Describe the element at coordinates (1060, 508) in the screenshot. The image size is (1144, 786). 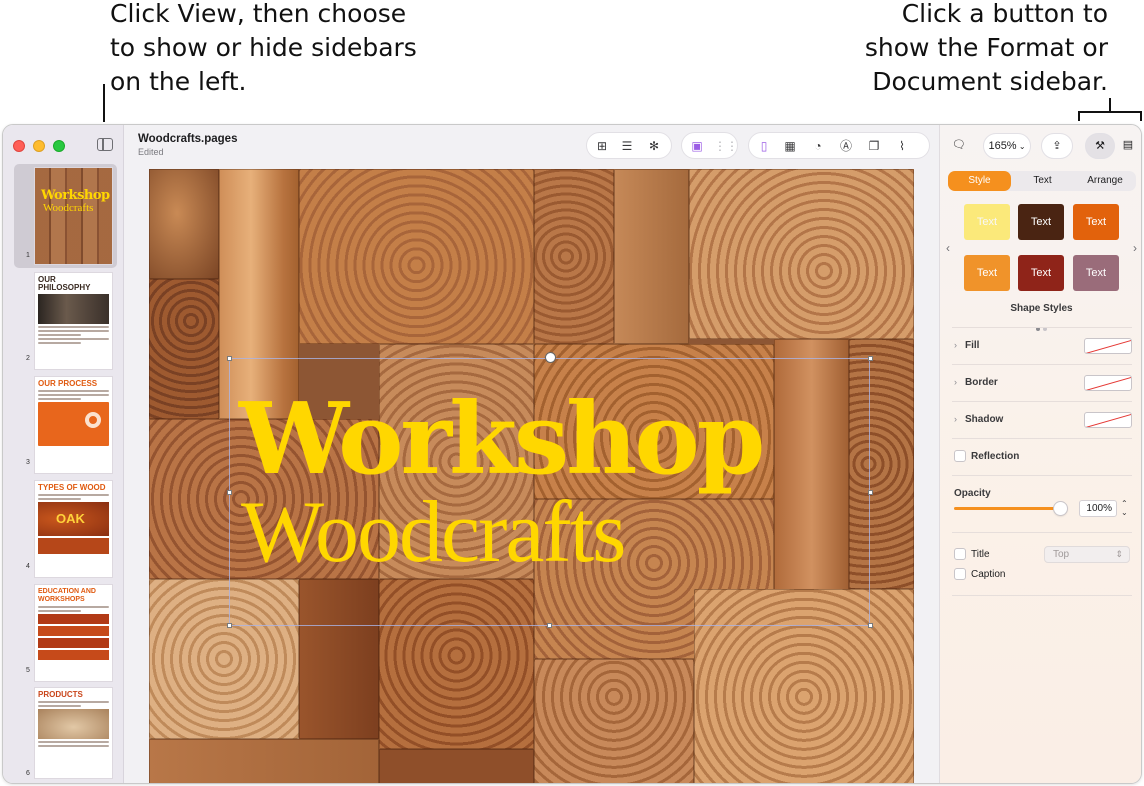
I see `opacity-slider-knob` at that location.